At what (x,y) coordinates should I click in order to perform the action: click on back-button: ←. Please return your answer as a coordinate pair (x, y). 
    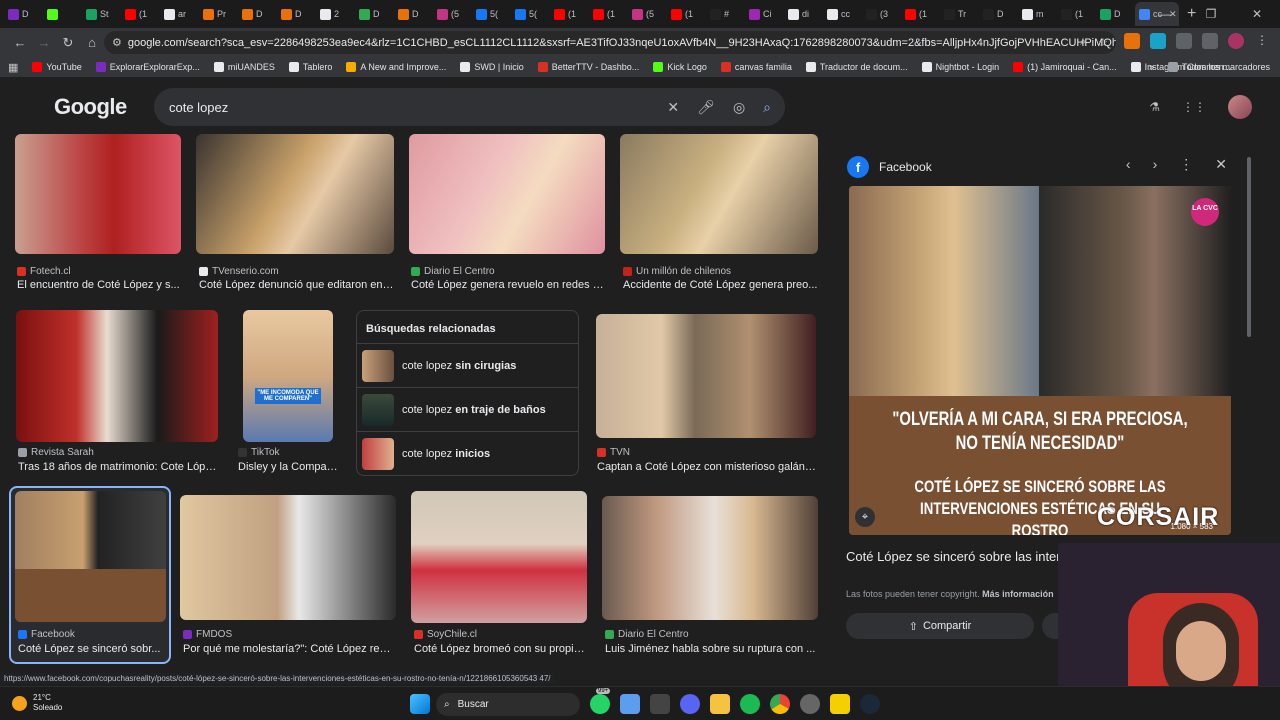
    Looking at the image, I should click on (20, 42).